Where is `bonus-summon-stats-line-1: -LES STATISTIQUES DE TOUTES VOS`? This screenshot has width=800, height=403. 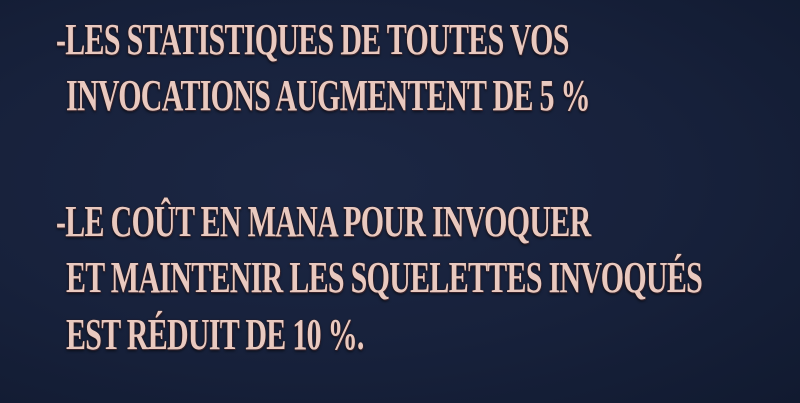
bonus-summon-stats-line-1: -LES STATISTIQUES DE TOUTES VOS is located at coordinates (312, 39).